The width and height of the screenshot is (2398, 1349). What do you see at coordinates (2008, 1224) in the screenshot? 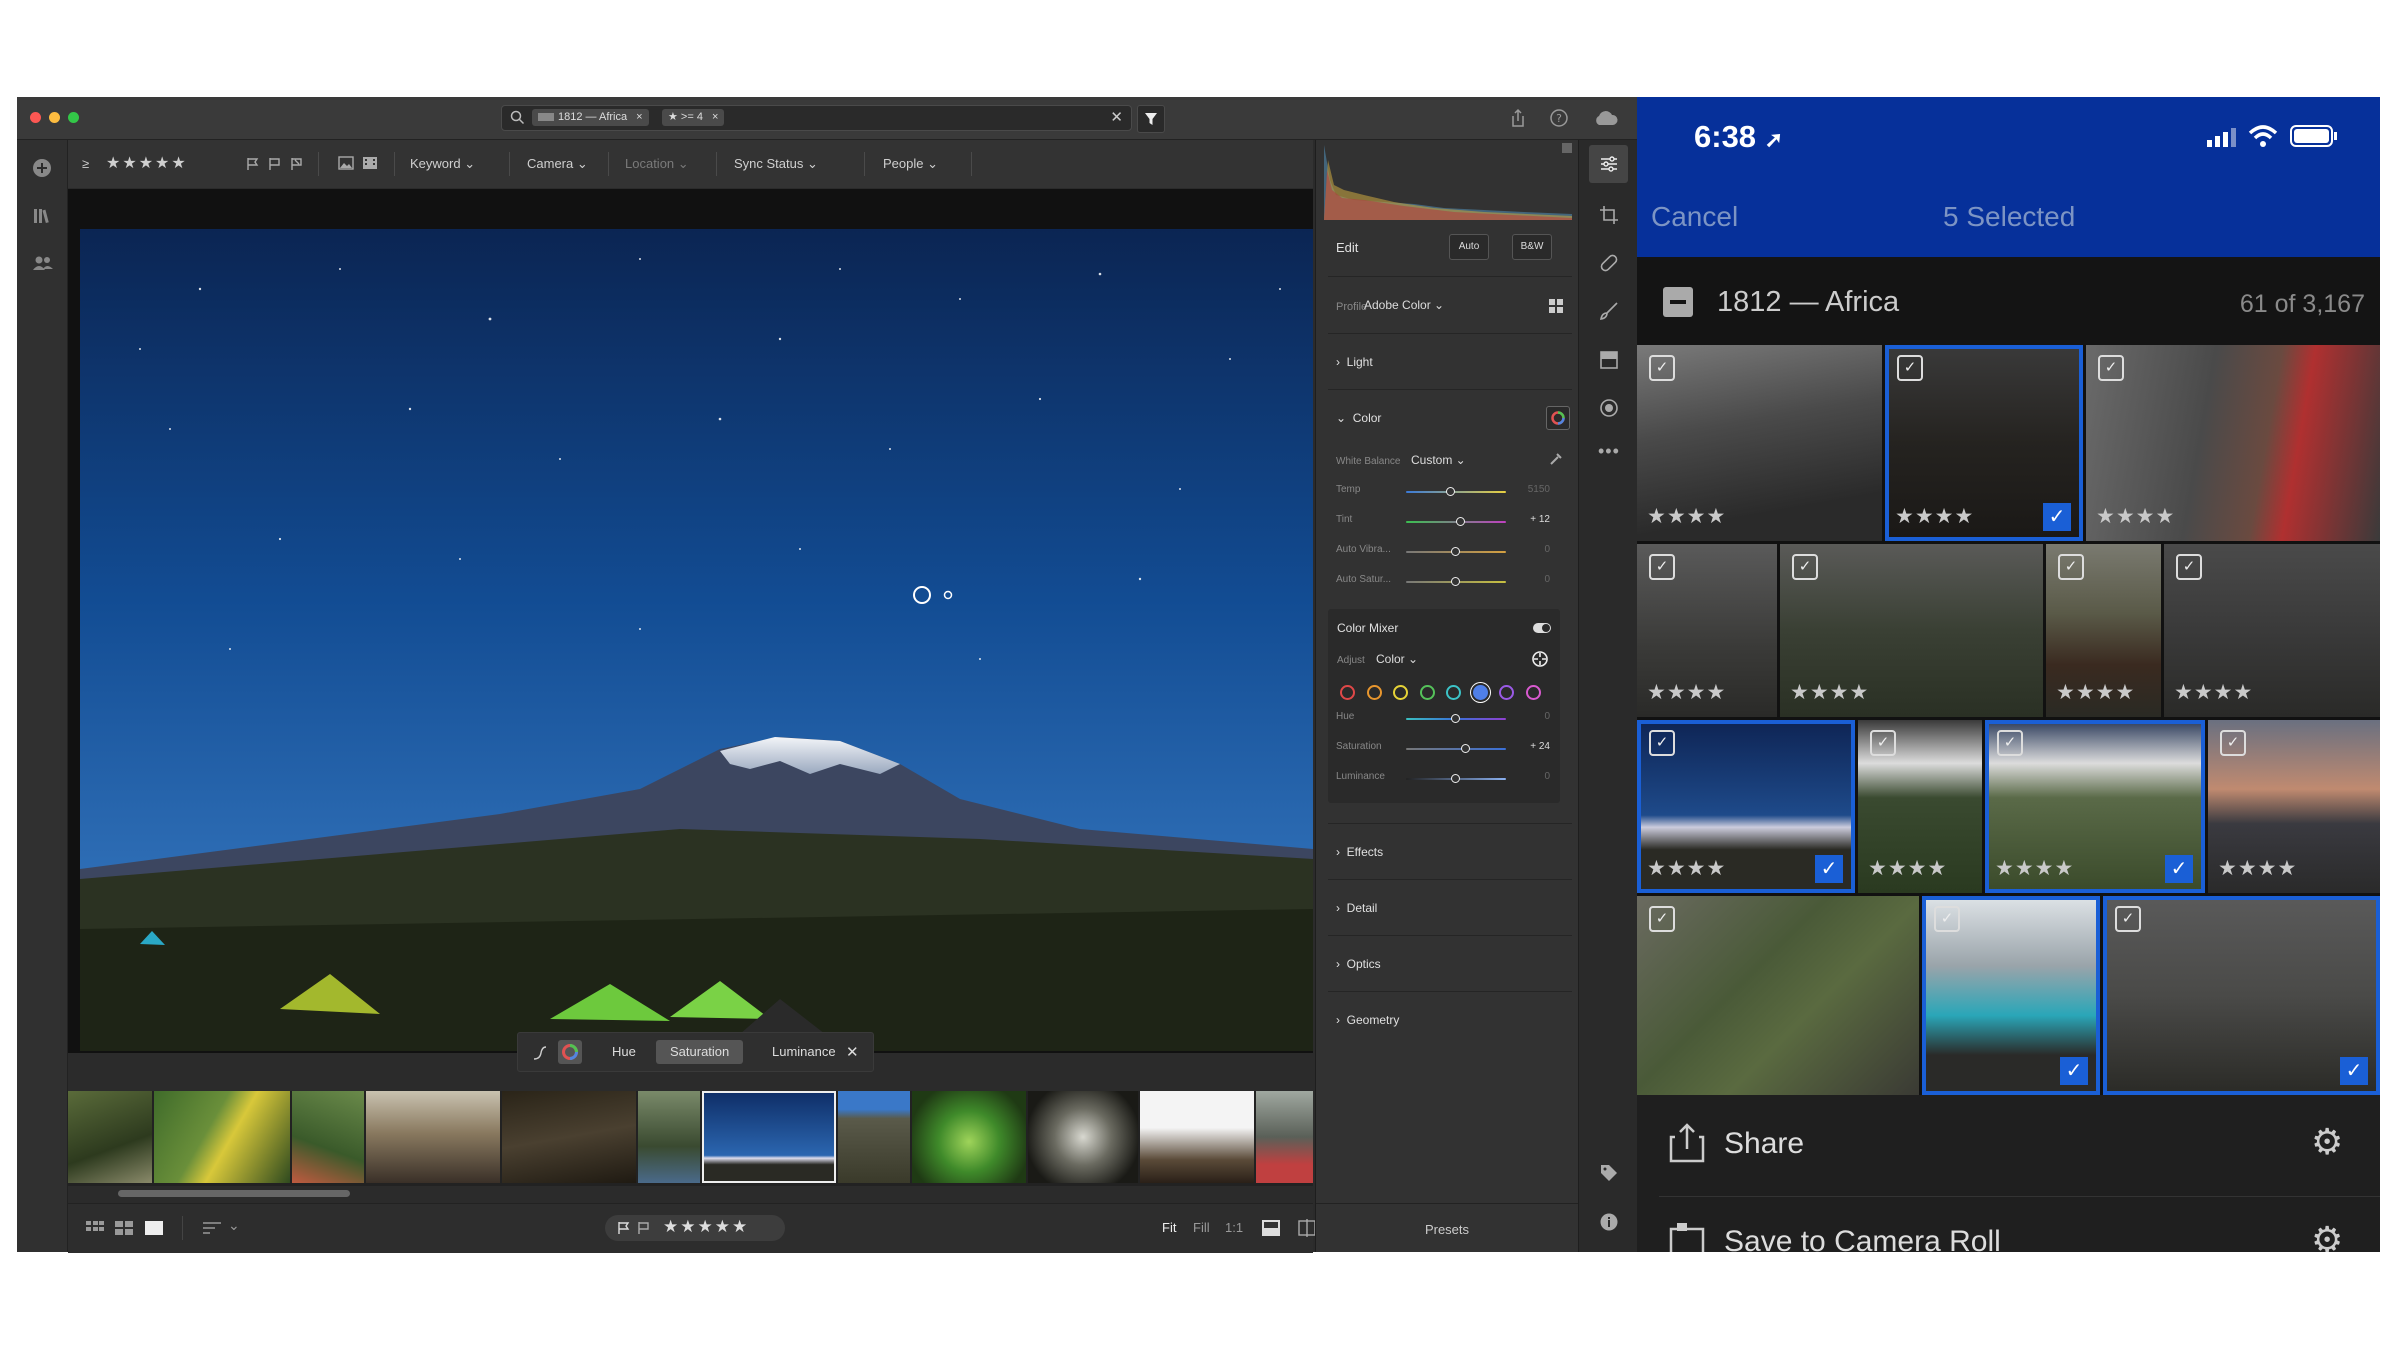
I see `save-to-camera-roll-row: Save to Camera Roll ⚙` at bounding box center [2008, 1224].